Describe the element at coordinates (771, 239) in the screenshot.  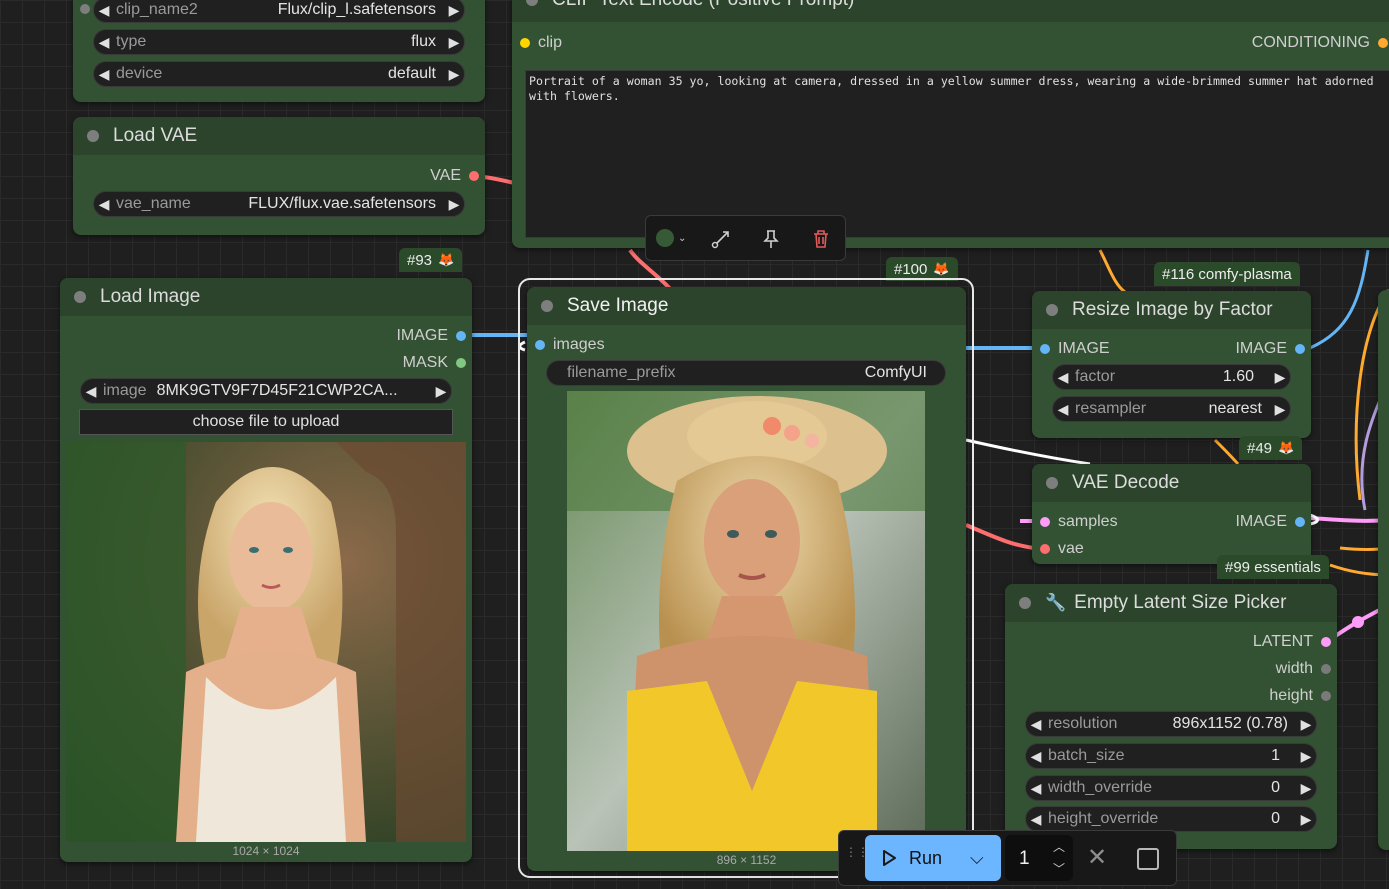
I see `pin-icon` at that location.